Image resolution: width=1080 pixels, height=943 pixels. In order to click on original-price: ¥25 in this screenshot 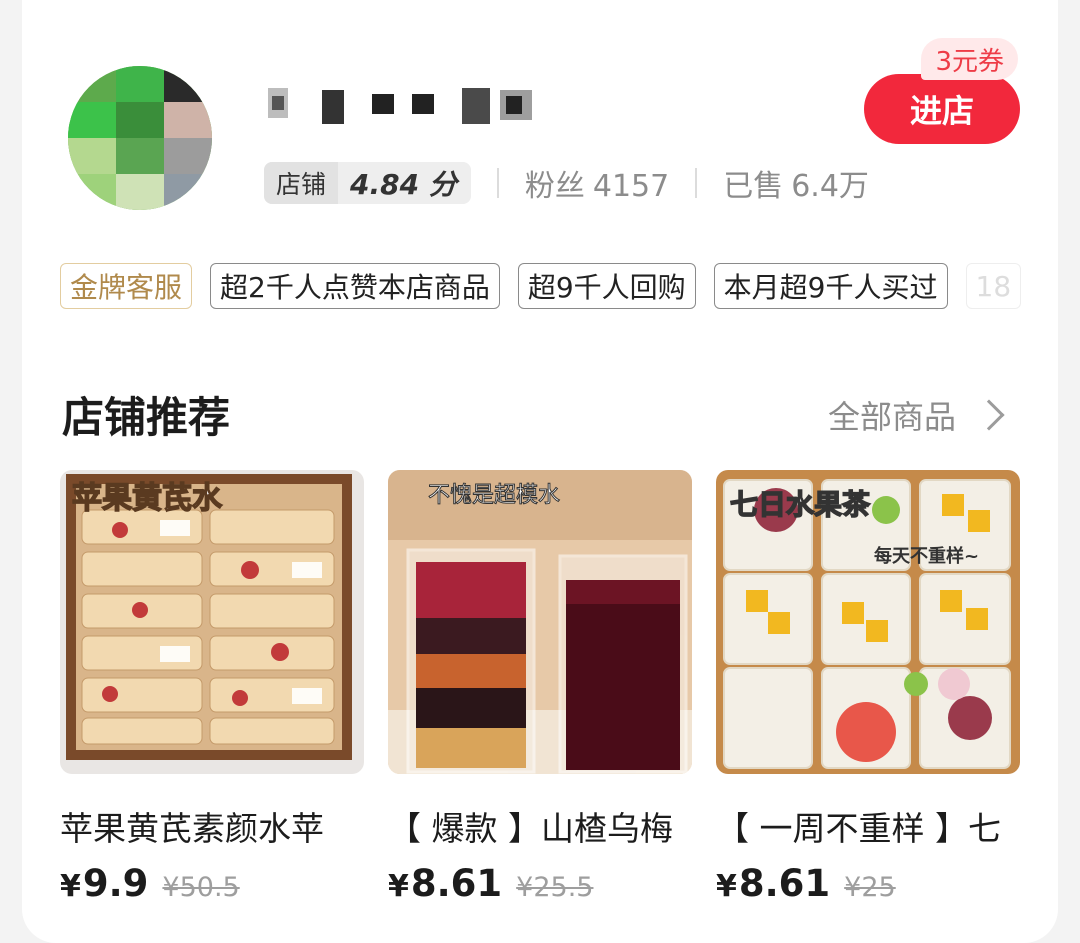, I will do `click(870, 887)`.